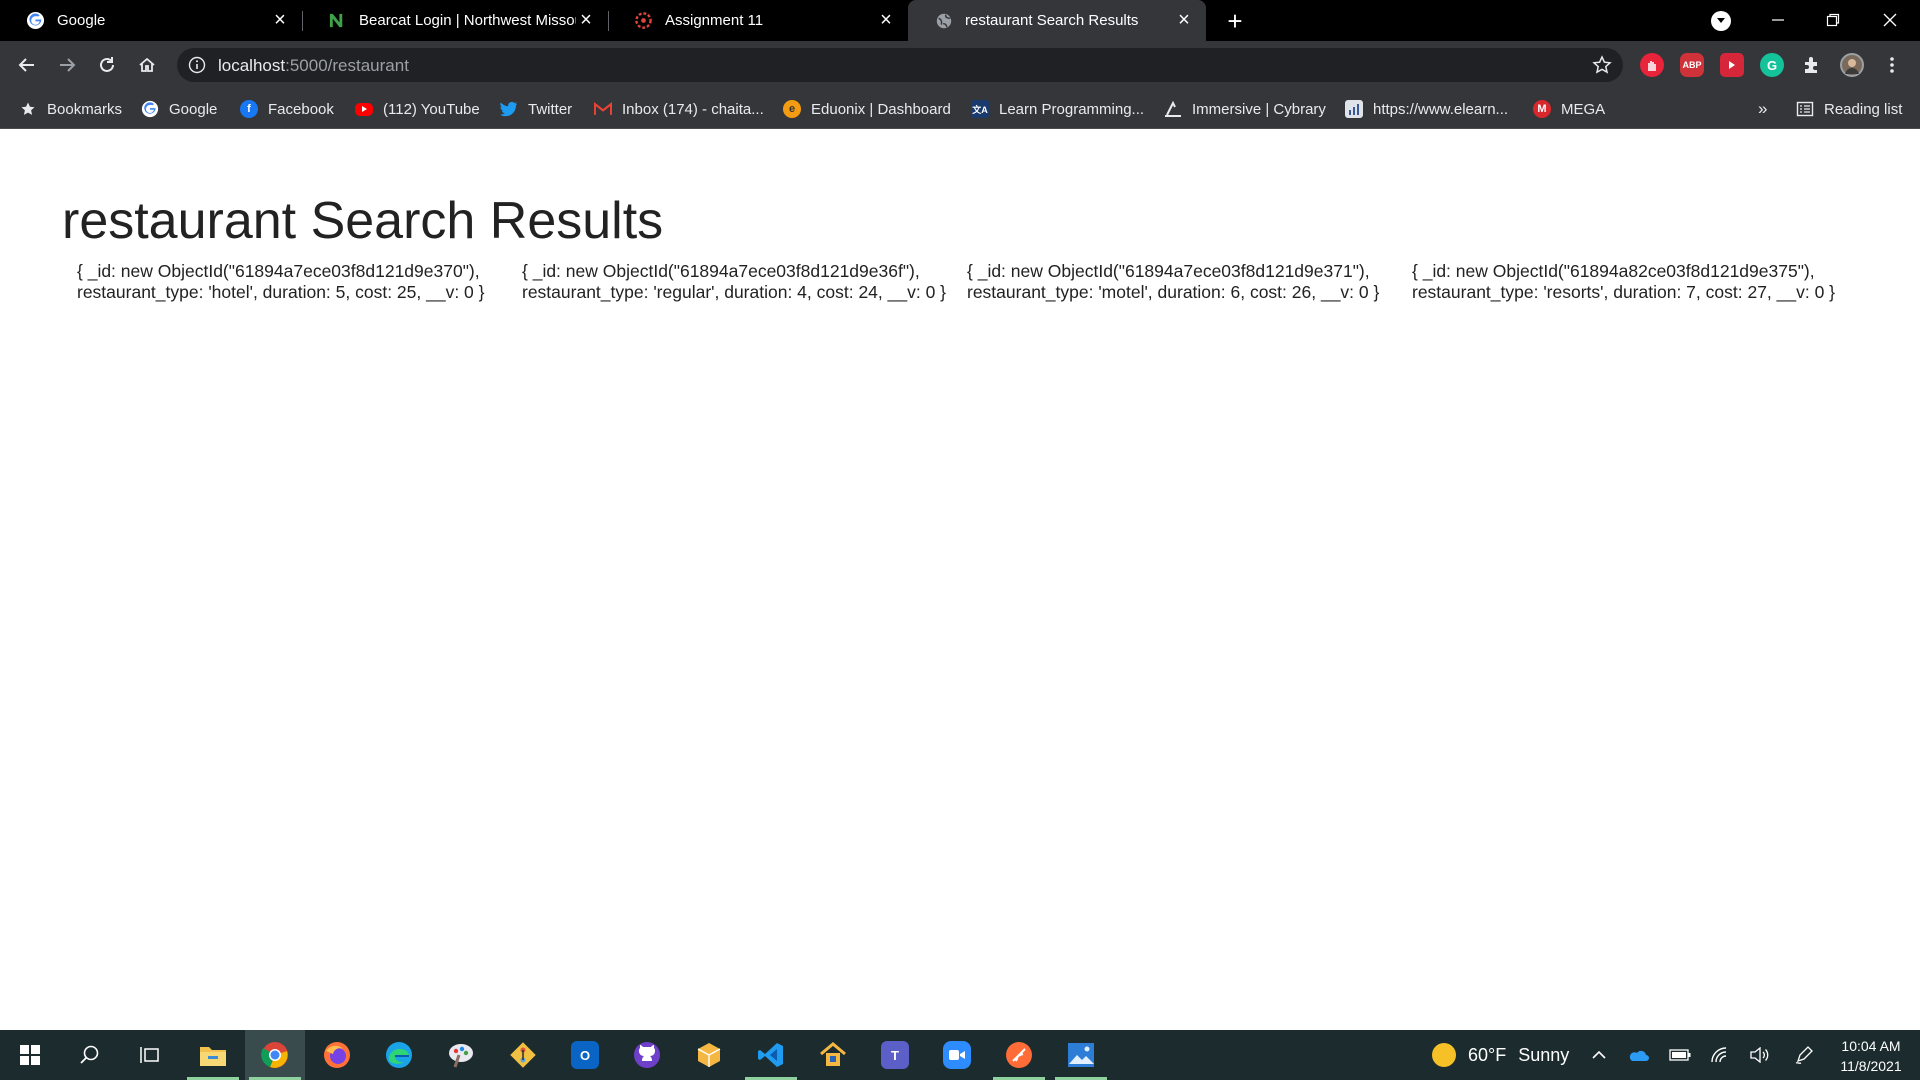 The height and width of the screenshot is (1080, 1920). I want to click on onedrive-icon, so click(1638, 1055).